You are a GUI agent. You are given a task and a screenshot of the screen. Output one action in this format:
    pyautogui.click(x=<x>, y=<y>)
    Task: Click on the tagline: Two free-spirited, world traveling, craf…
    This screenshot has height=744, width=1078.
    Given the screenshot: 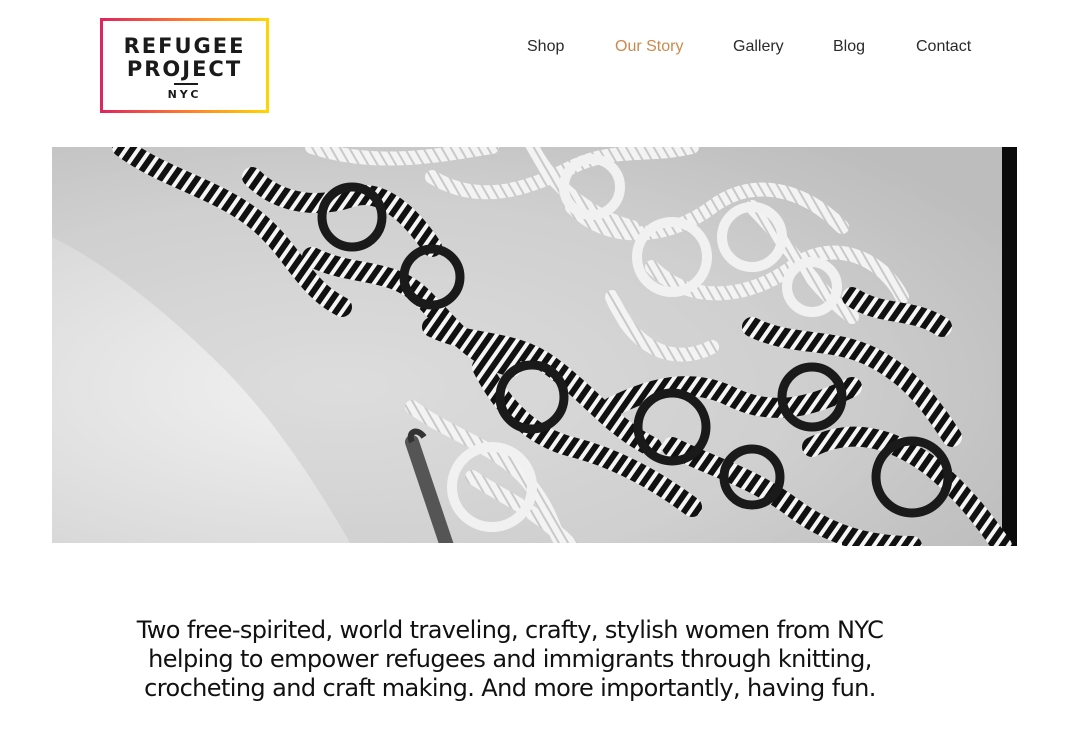 What is the action you would take?
    pyautogui.click(x=510, y=659)
    